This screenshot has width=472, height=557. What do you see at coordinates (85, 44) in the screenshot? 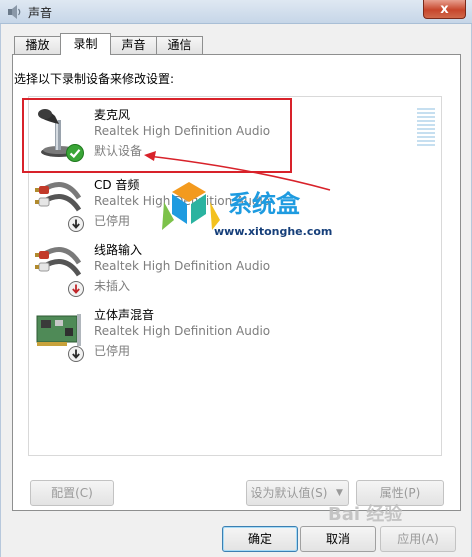
I see `tab-recording: 录制` at bounding box center [85, 44].